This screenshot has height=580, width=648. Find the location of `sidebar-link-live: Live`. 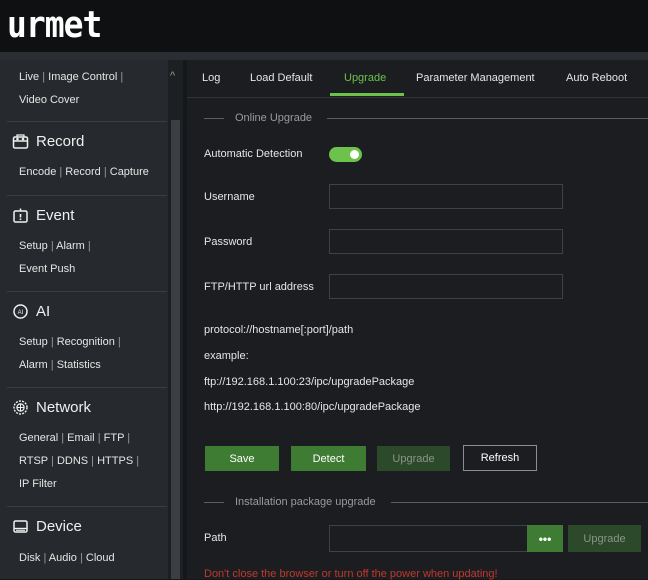

sidebar-link-live: Live is located at coordinates (29, 77).